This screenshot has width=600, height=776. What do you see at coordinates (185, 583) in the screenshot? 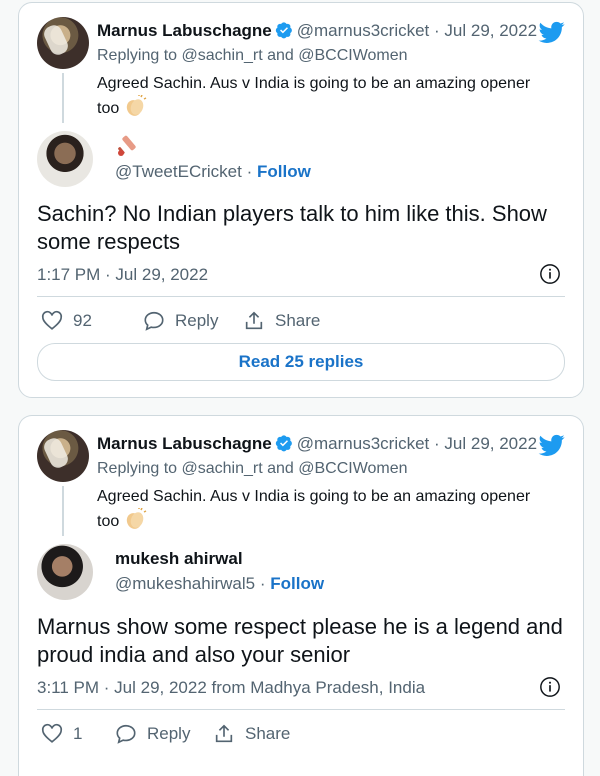
I see `reply-author-handle: @mukeshahirwal5` at bounding box center [185, 583].